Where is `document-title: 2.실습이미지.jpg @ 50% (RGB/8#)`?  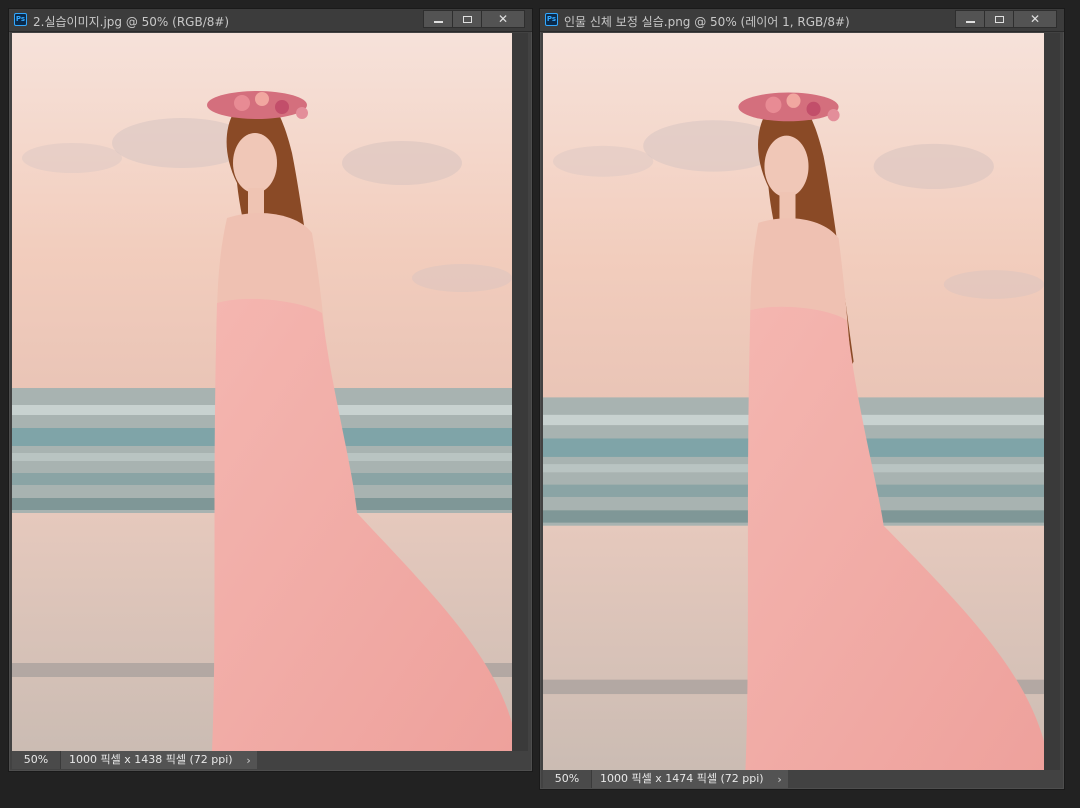 document-title: 2.실습이미지.jpg @ 50% (RGB/8#) is located at coordinates (131, 22).